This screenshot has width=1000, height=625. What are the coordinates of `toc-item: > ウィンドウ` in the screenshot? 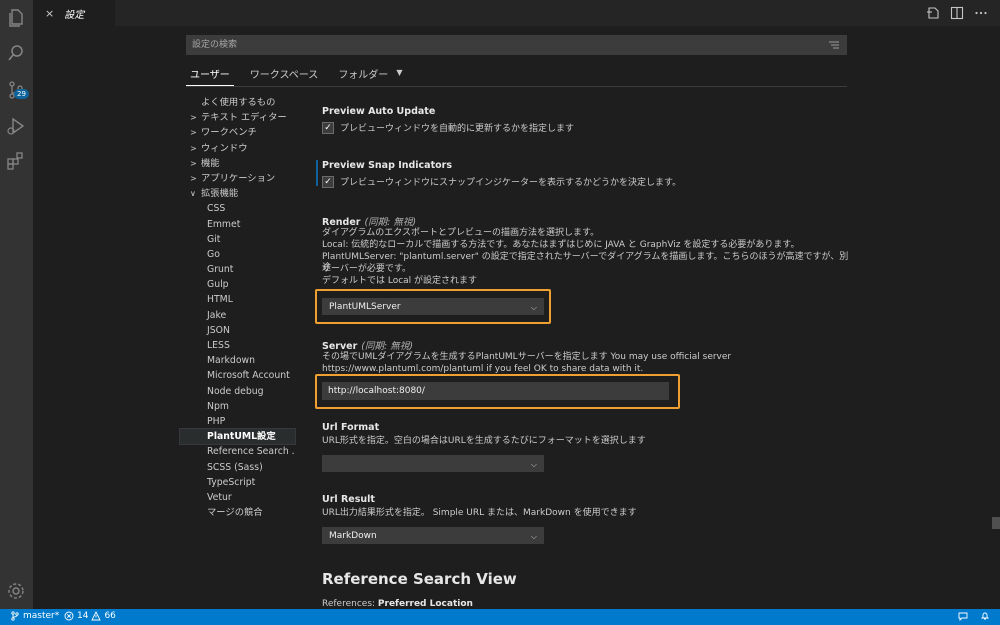 It's located at (237, 148).